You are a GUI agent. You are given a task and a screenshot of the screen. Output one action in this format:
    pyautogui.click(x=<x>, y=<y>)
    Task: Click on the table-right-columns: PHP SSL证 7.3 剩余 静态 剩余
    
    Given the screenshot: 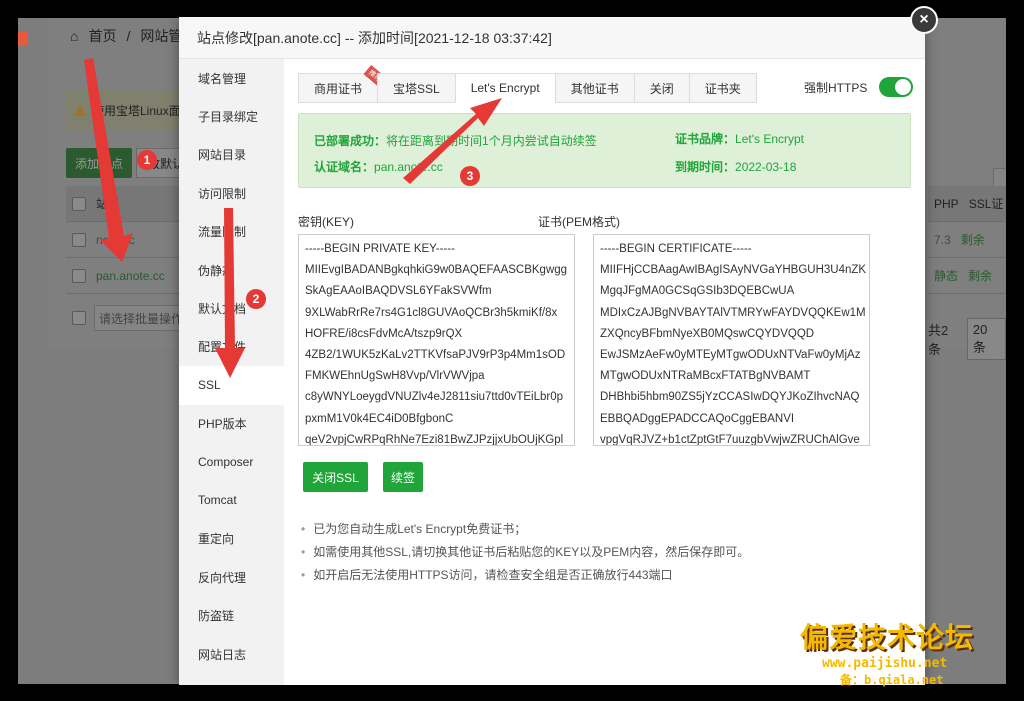 What is the action you would take?
    pyautogui.click(x=967, y=240)
    